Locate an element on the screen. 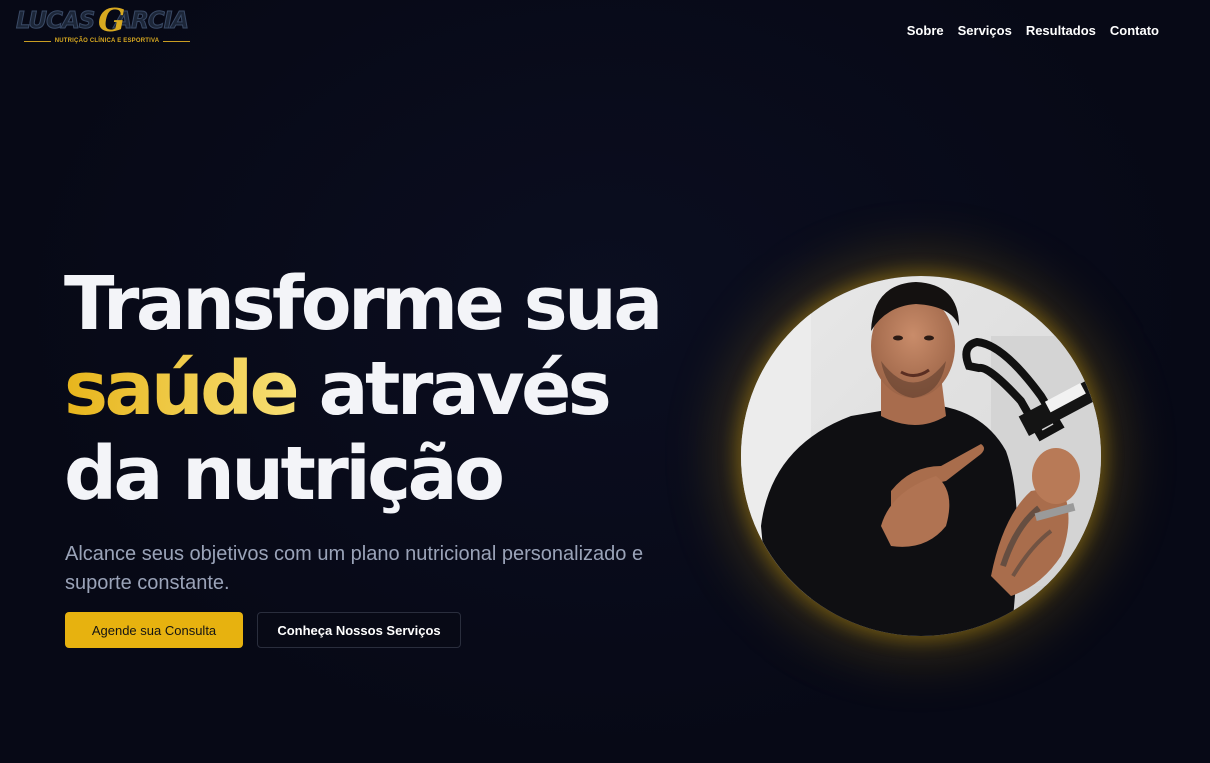 This screenshot has height=763, width=1210. main-nav: Sobre Serviços Resultados Contato is located at coordinates (1033, 31).